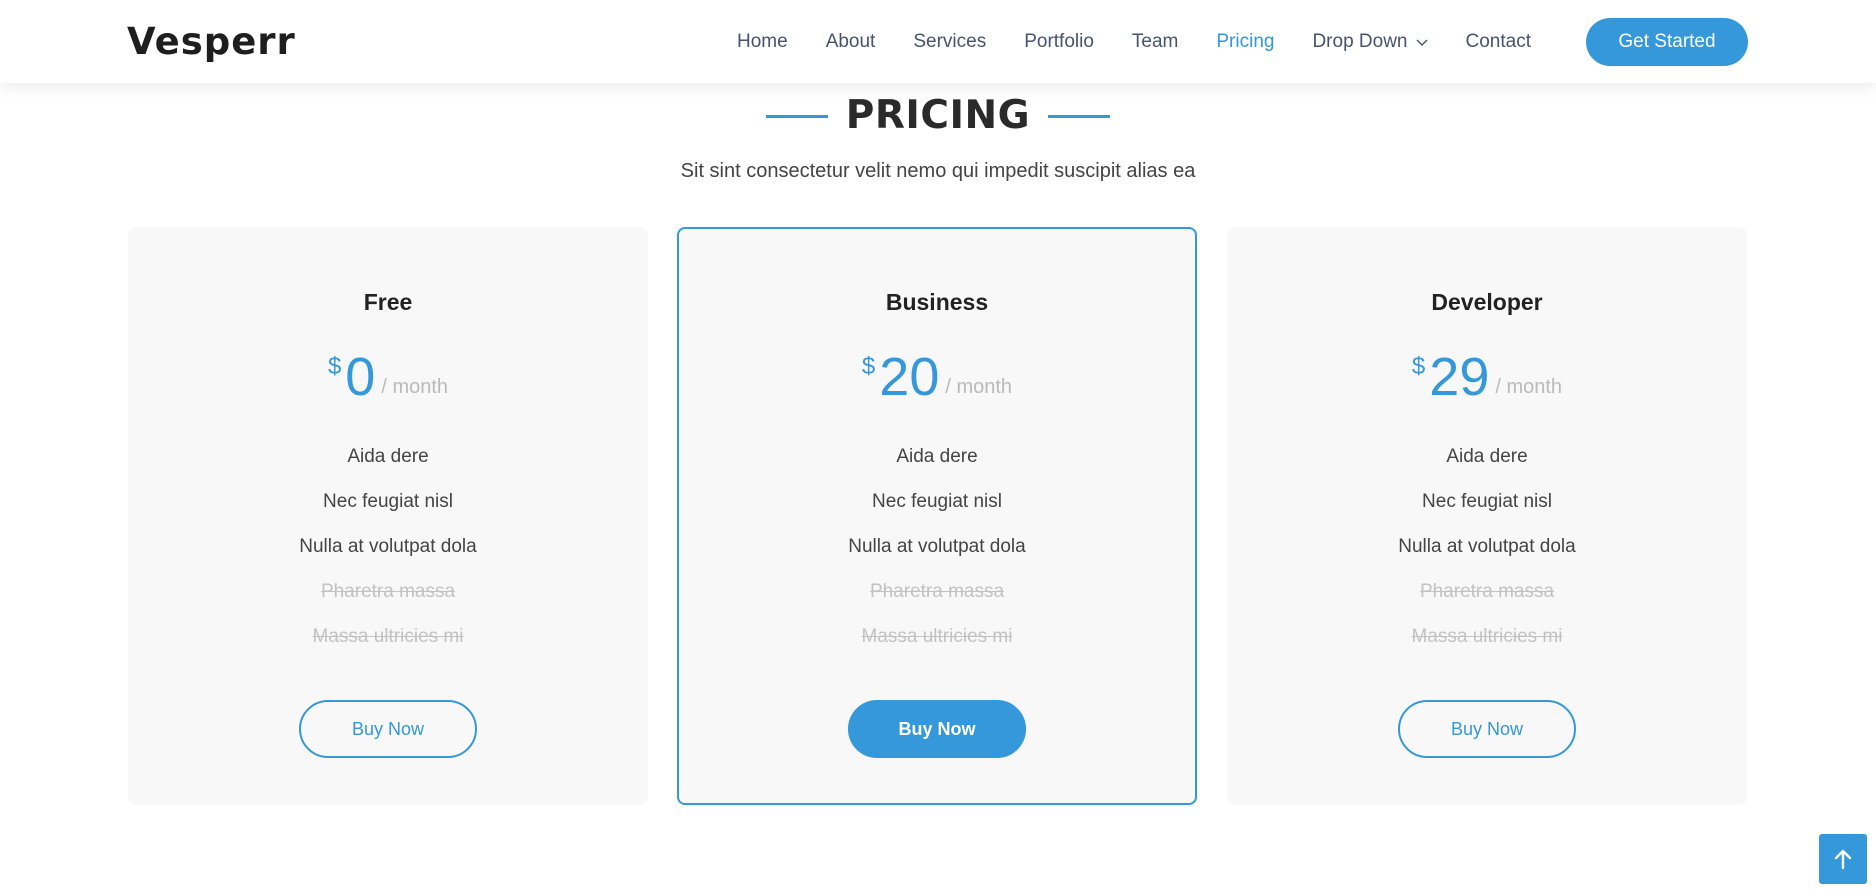 The width and height of the screenshot is (1876, 890). I want to click on section-title: PRICING, so click(938, 116).